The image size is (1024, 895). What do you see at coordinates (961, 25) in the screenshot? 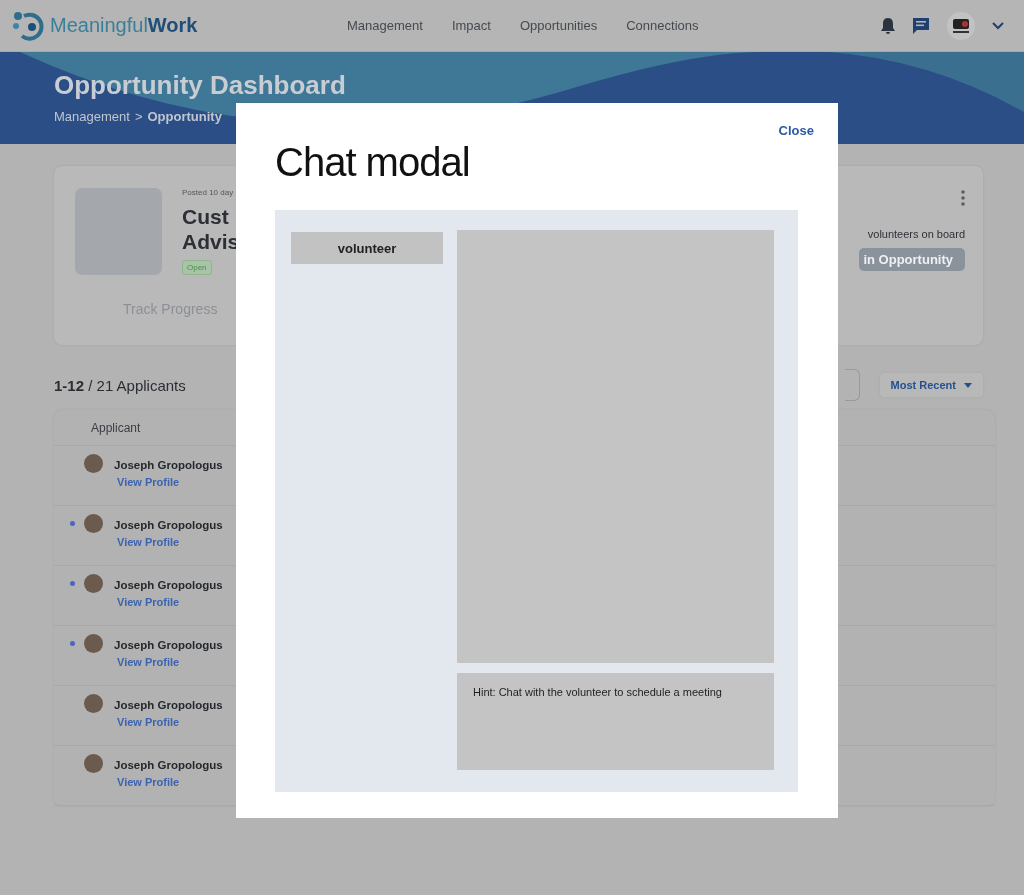
I see `anniversary-logo-icon` at bounding box center [961, 25].